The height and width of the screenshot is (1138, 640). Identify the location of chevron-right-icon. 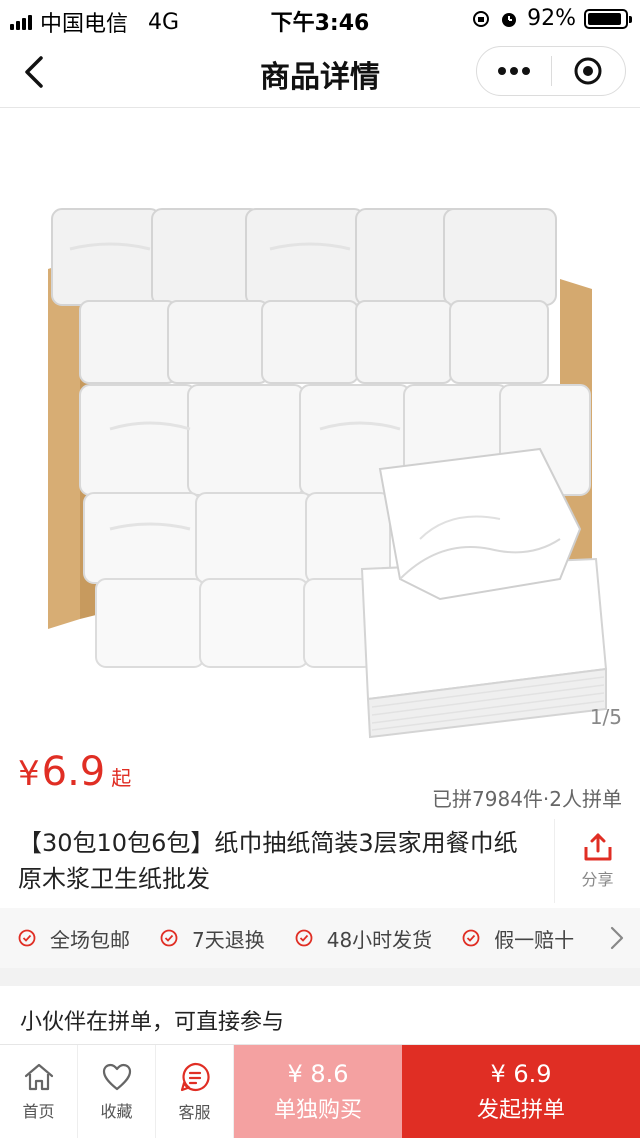
(617, 938).